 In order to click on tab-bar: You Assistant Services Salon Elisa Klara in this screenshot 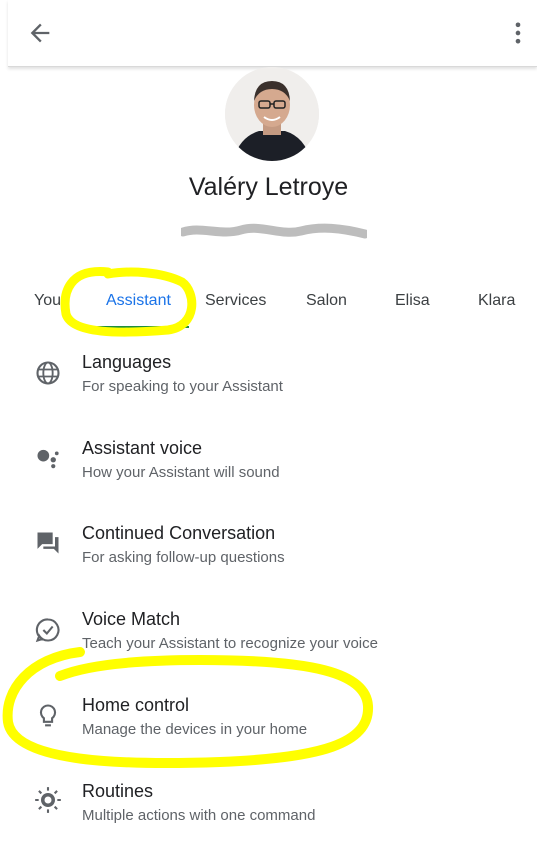, I will do `click(268, 310)`.